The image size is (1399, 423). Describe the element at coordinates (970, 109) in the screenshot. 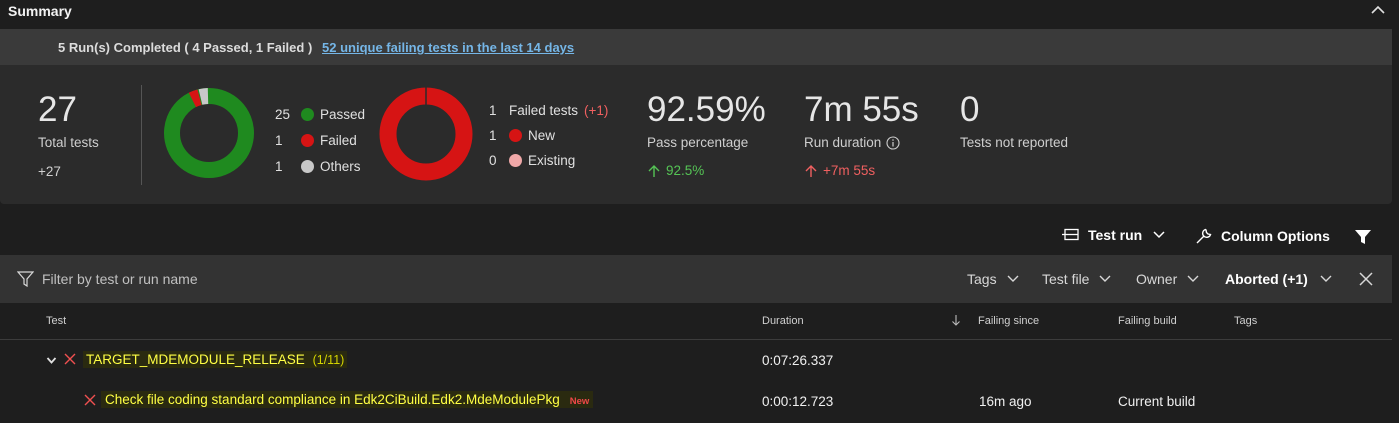

I see `tests-not-reported-value: 0` at that location.